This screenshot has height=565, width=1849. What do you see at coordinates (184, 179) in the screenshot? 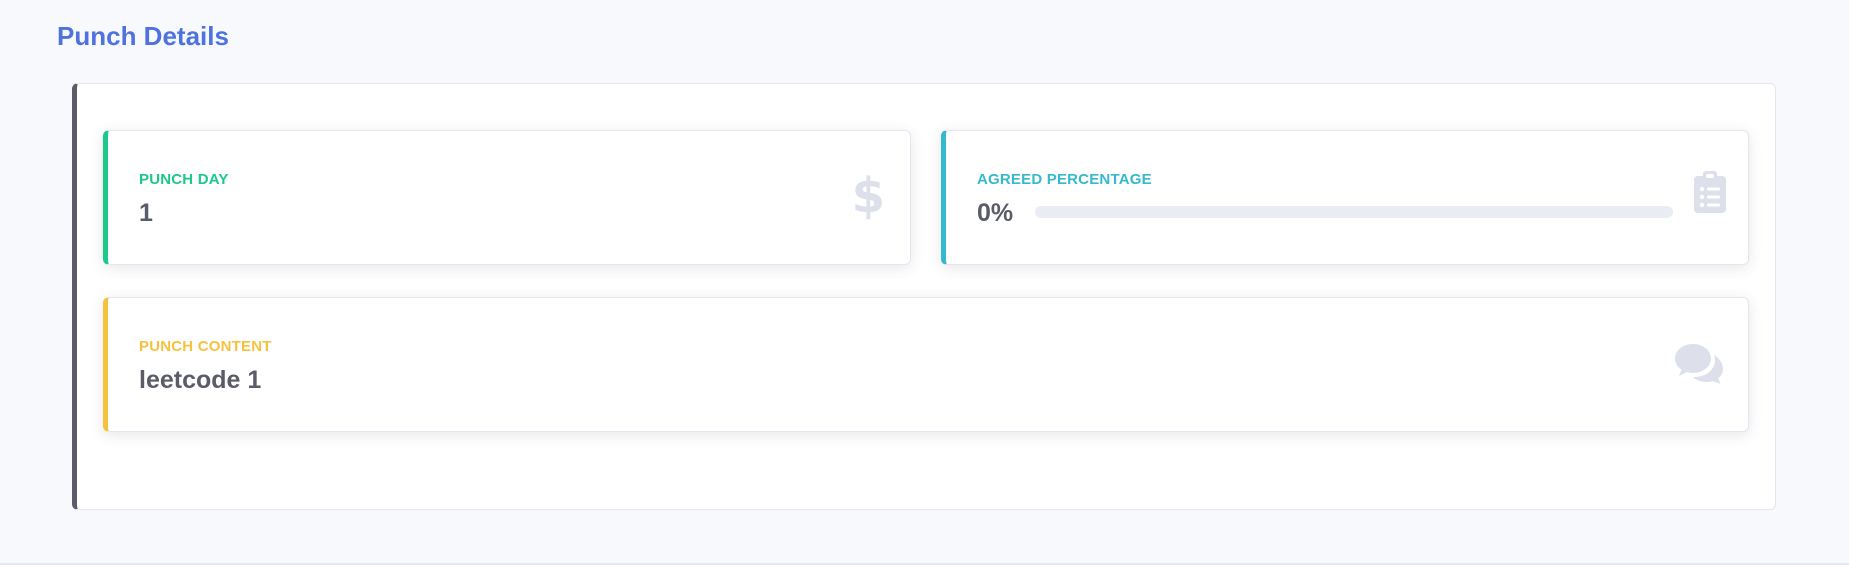
I see `punch-day-label: PUNCH DAY` at bounding box center [184, 179].